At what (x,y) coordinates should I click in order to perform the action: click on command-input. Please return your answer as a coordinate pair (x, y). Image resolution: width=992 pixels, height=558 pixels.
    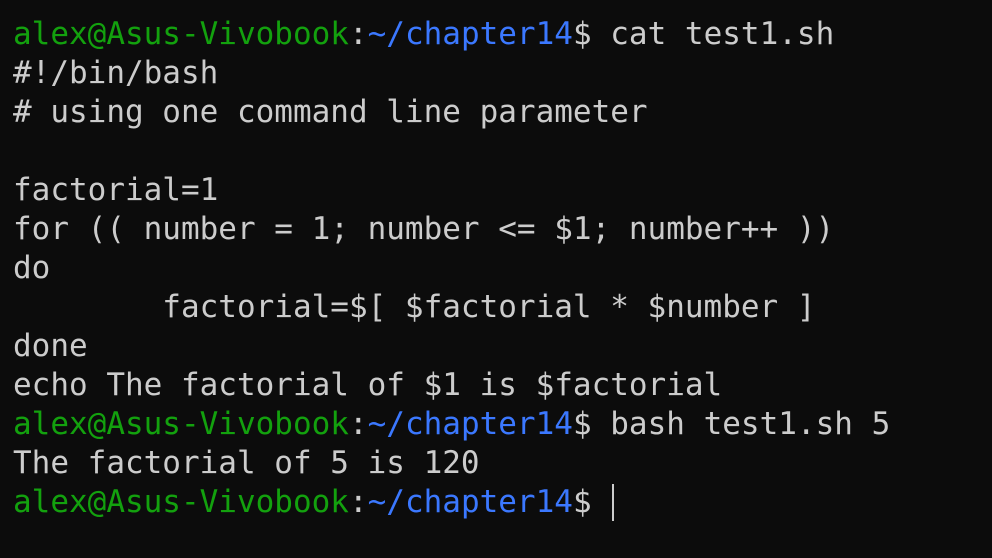
    Looking at the image, I should click on (601, 502).